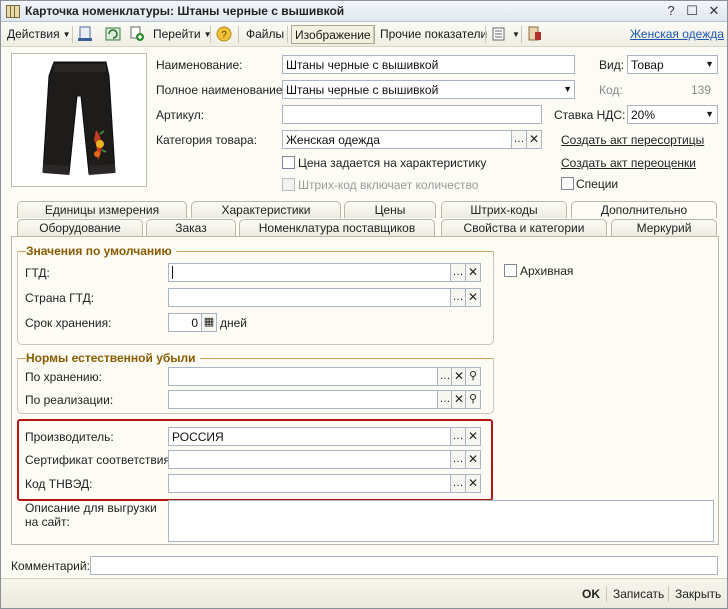 The height and width of the screenshot is (609, 728). I want to click on full-name-label: Полное наименование:, so click(221, 90).